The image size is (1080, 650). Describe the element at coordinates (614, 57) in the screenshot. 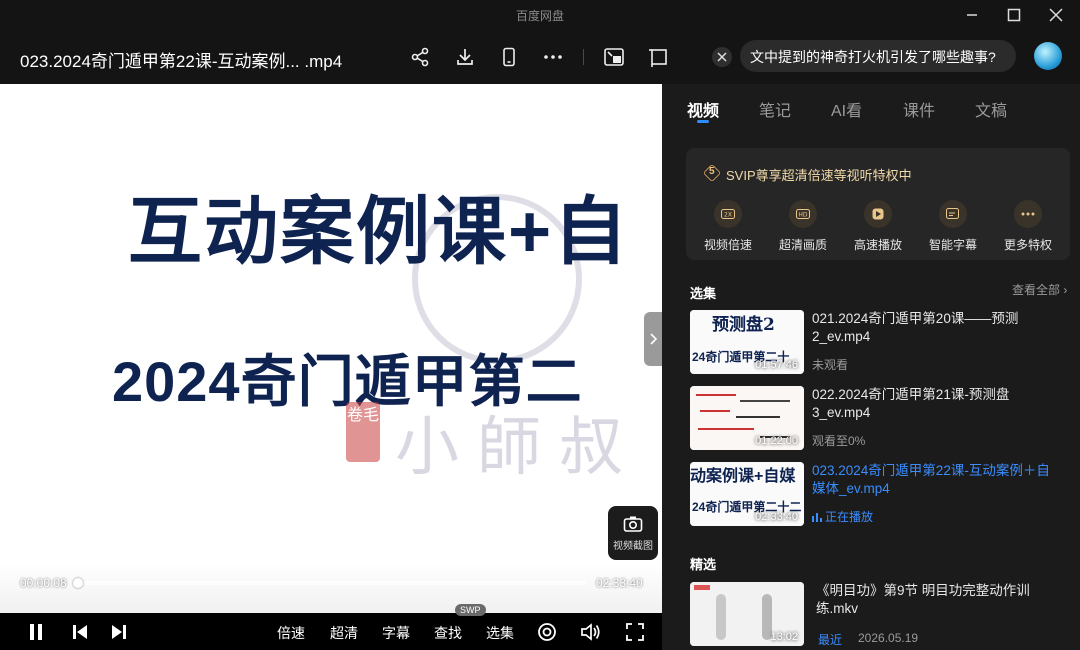

I see `picture-in-picture-icon` at that location.